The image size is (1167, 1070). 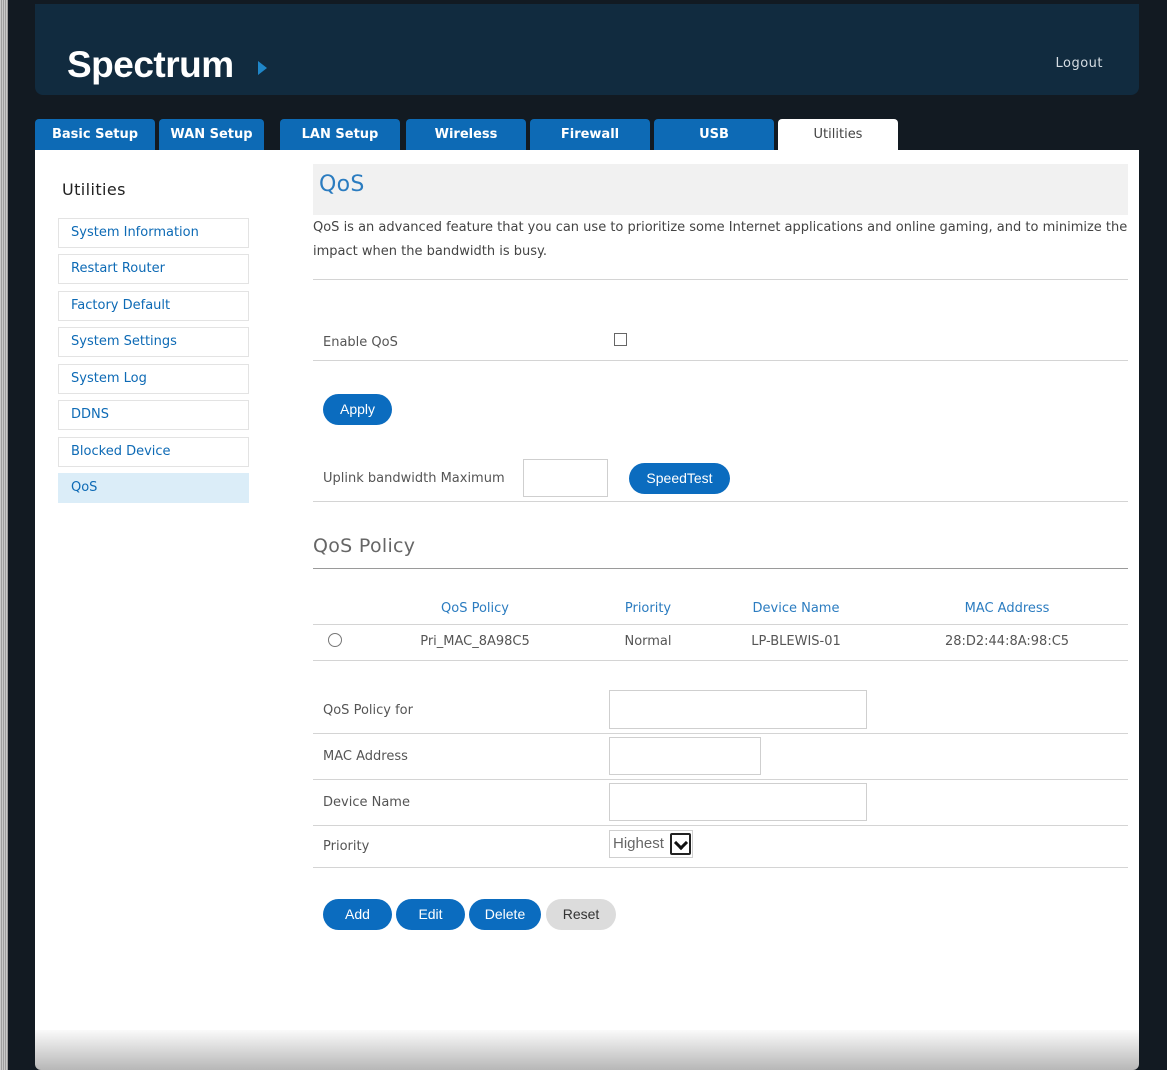 I want to click on policy-mac-cell: 28:D2:44:8A:98:C5, so click(x=1007, y=641).